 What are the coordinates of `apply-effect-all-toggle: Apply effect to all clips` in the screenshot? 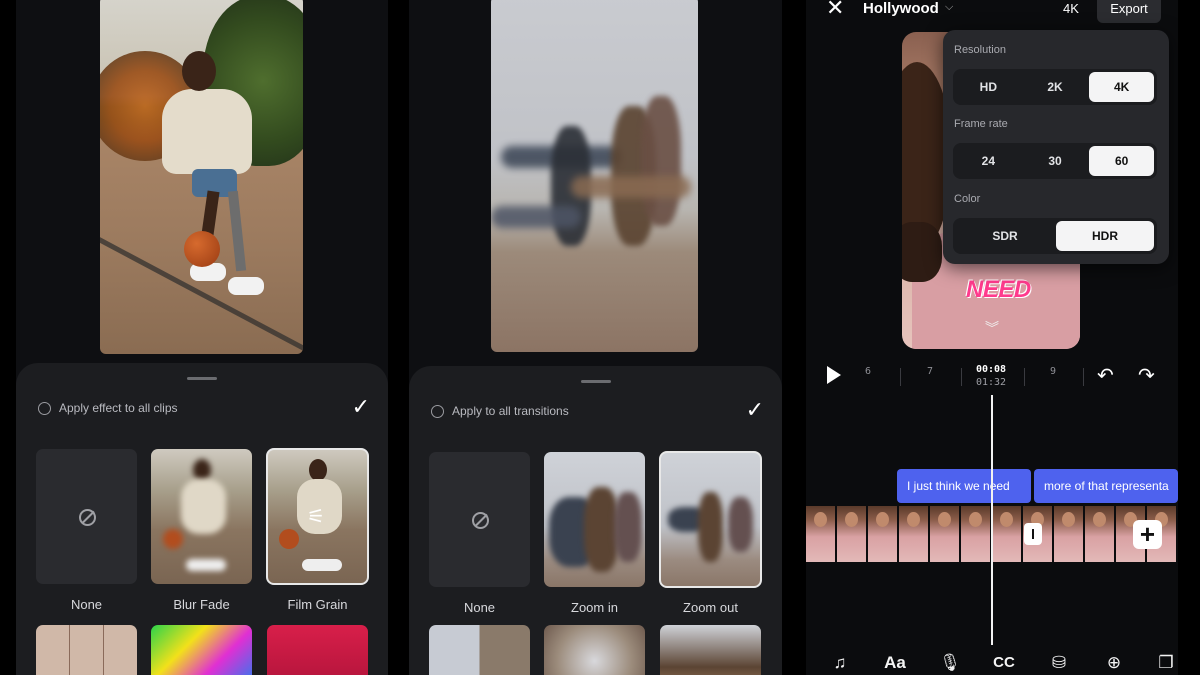 It's located at (108, 408).